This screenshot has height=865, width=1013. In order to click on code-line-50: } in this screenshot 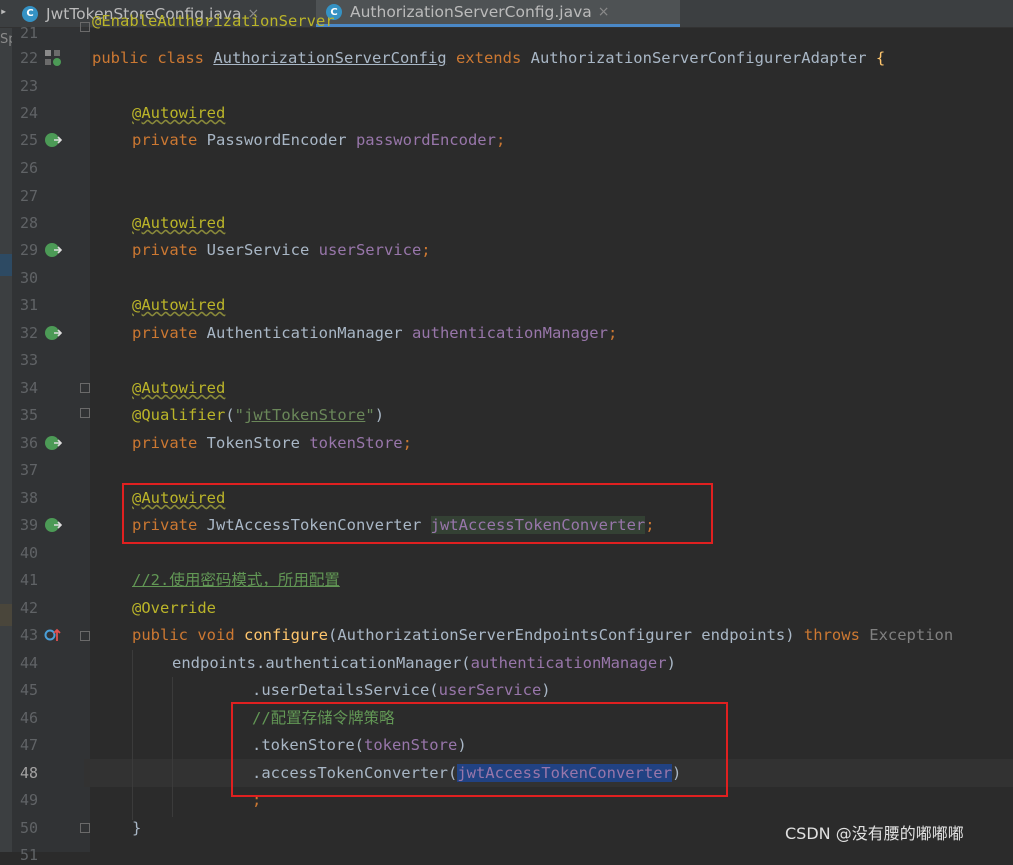, I will do `click(136, 828)`.